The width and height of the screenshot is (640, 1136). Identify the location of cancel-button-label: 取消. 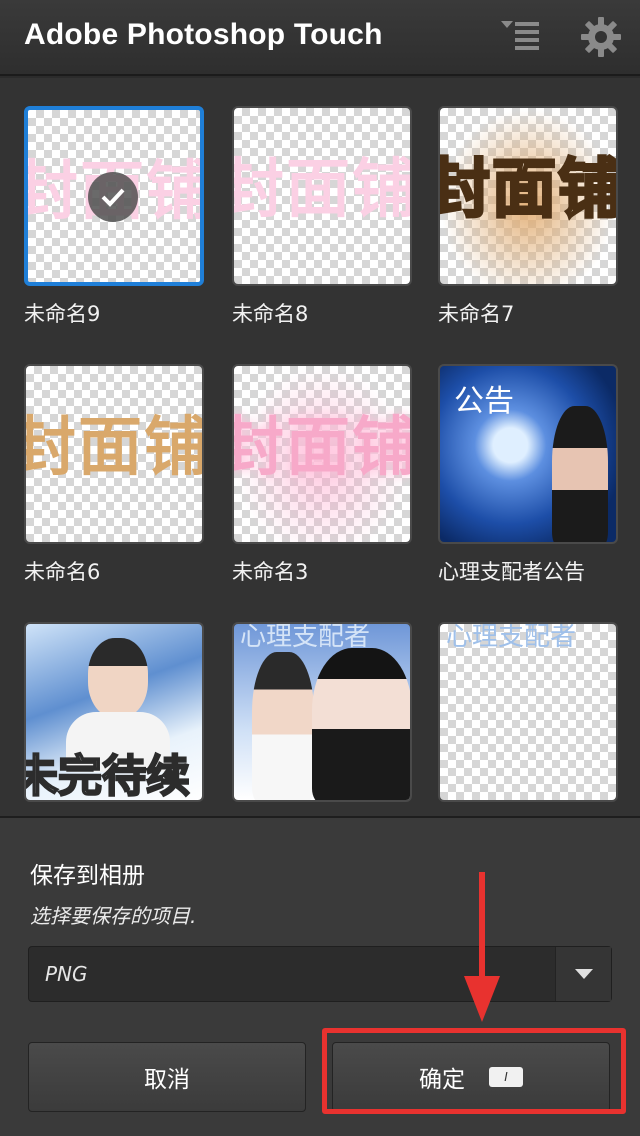
(167, 1080).